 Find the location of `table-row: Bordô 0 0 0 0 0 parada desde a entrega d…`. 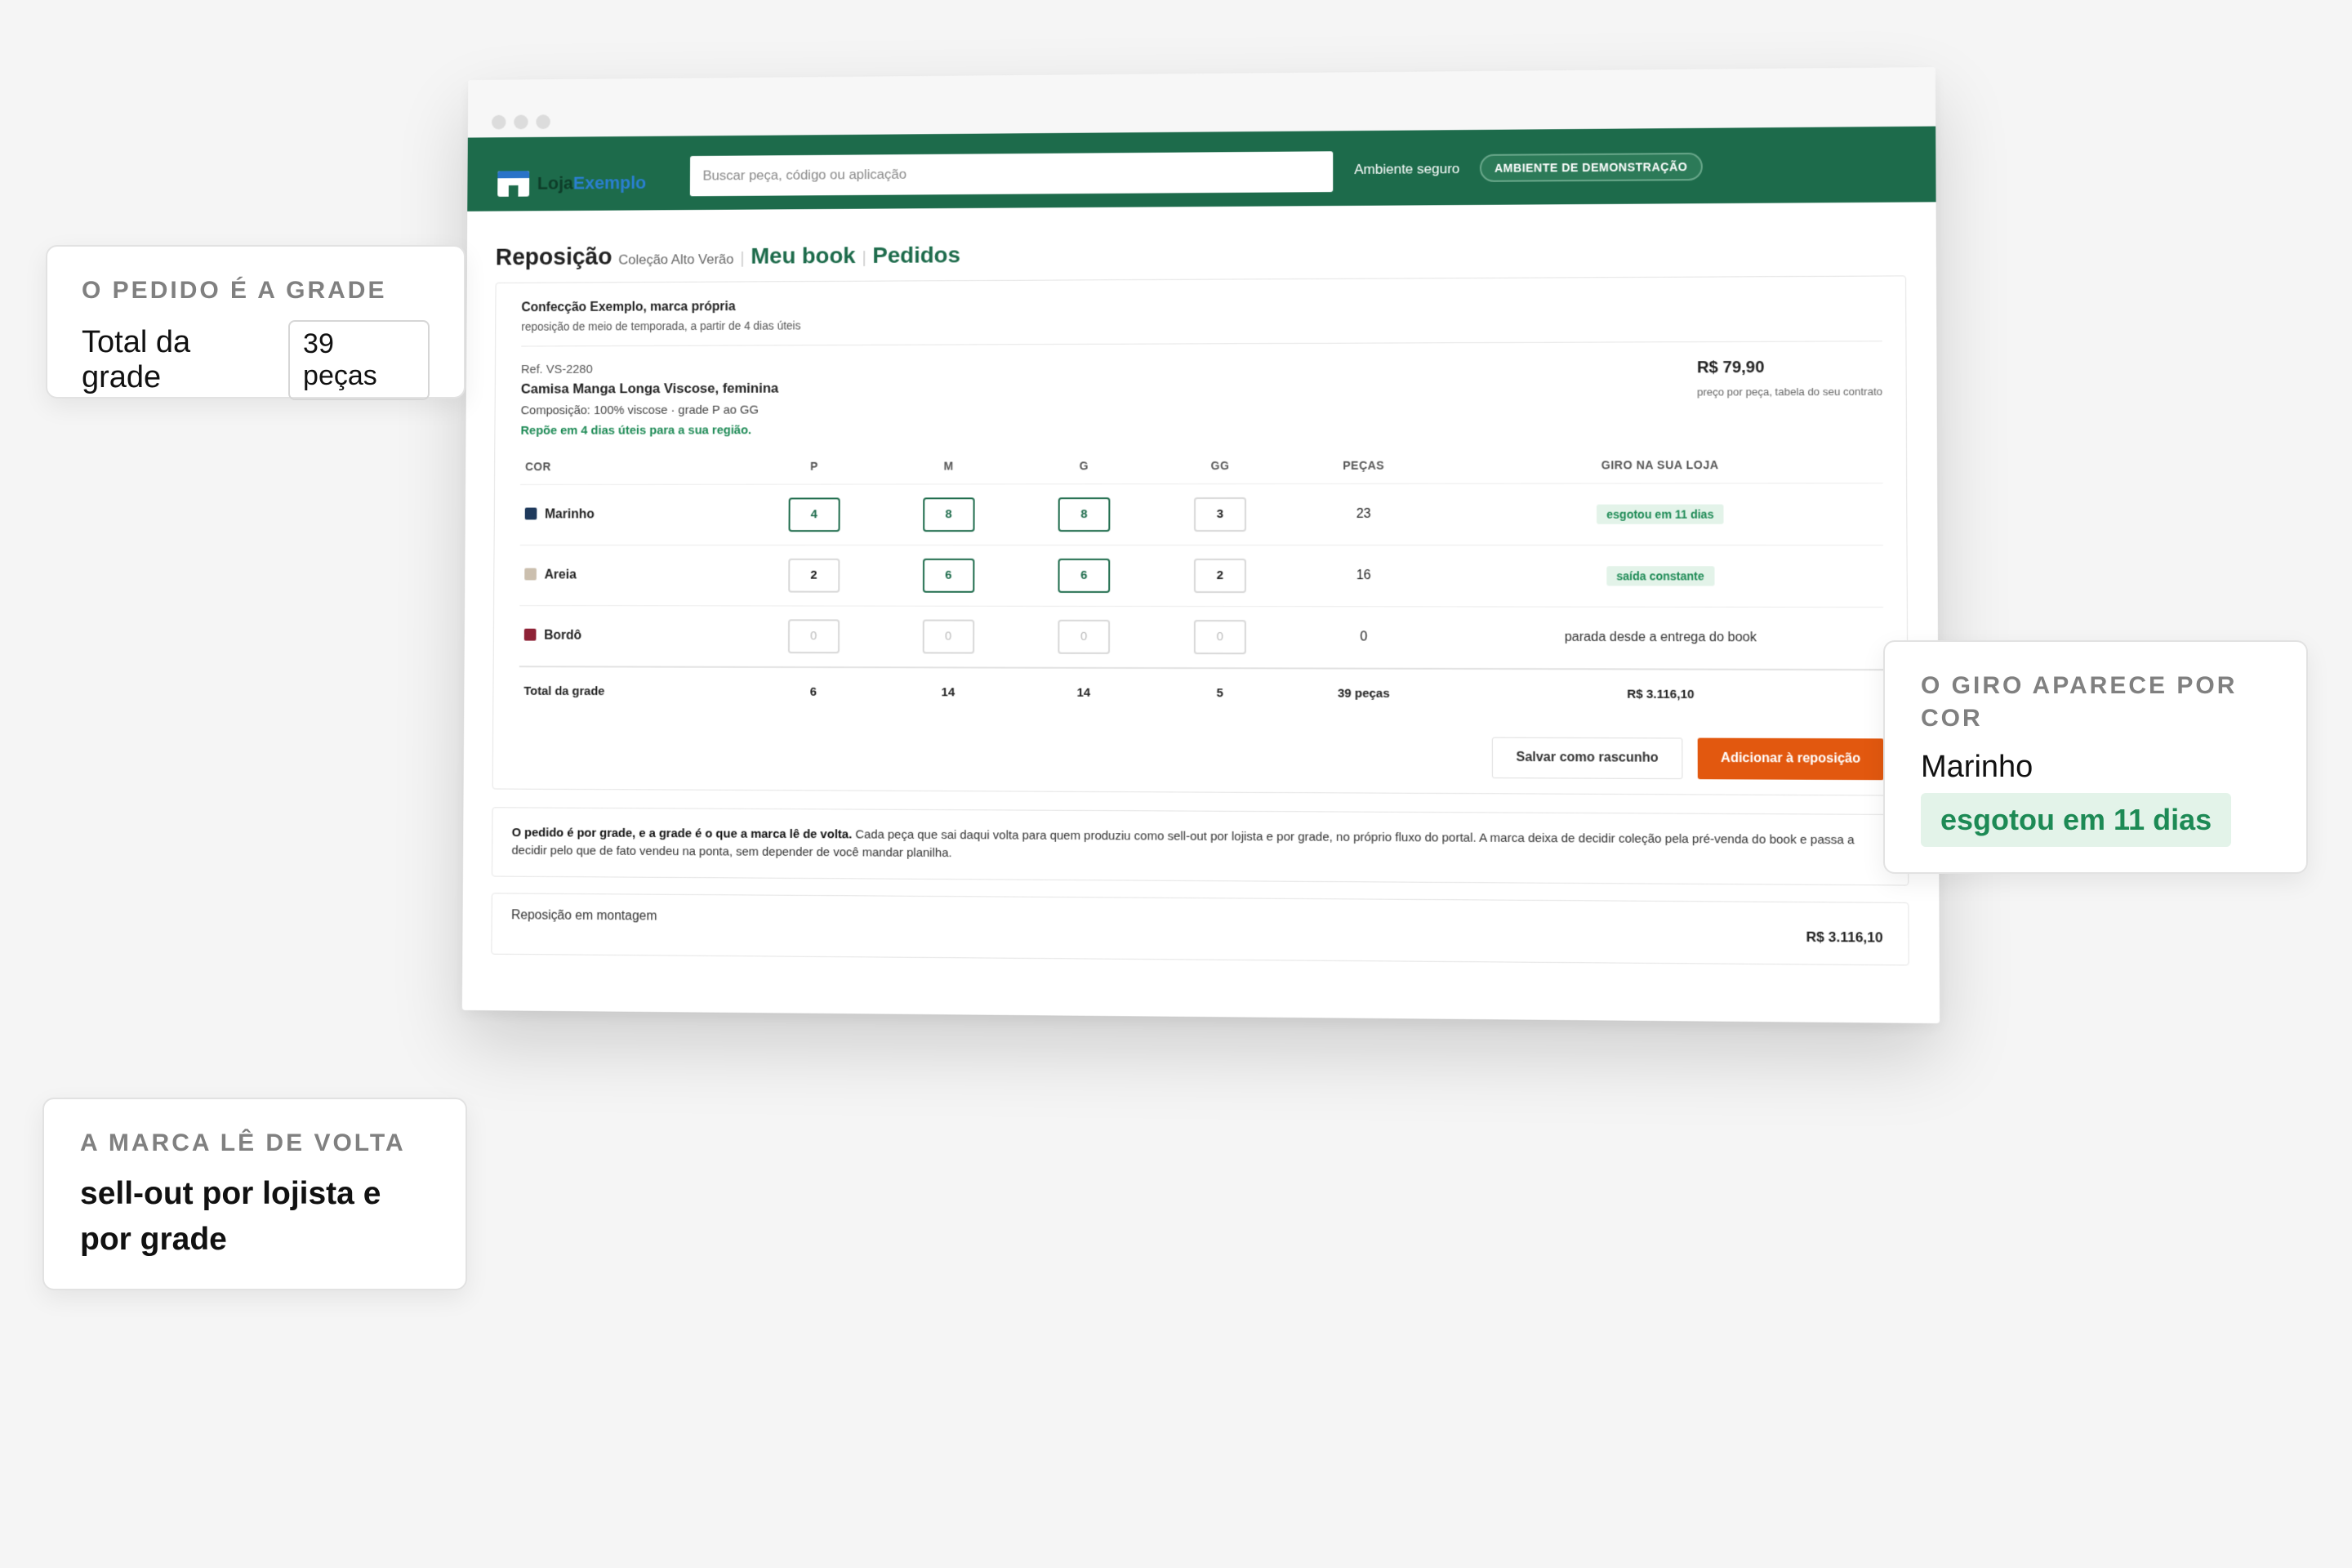

table-row: Bordô 0 0 0 0 0 parada desde a entrega d… is located at coordinates (1201, 637).